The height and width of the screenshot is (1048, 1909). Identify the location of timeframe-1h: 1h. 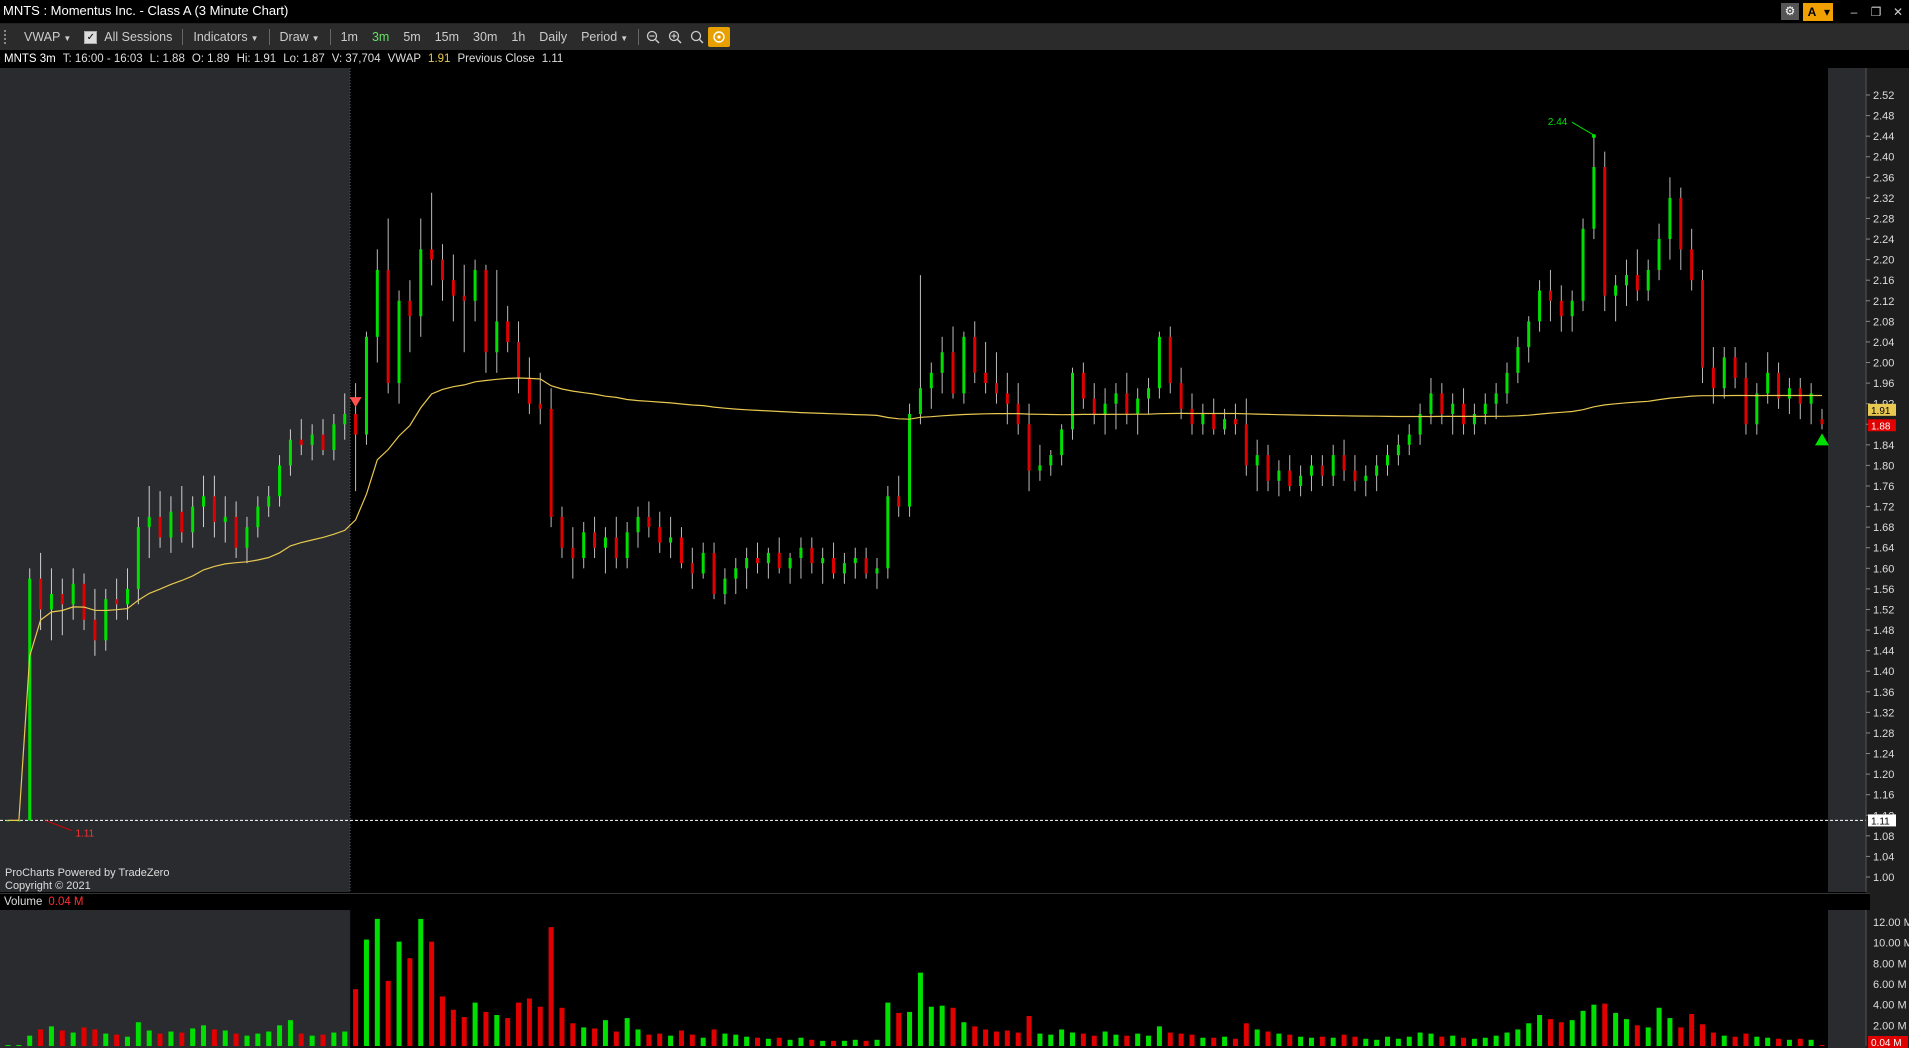
(518, 37).